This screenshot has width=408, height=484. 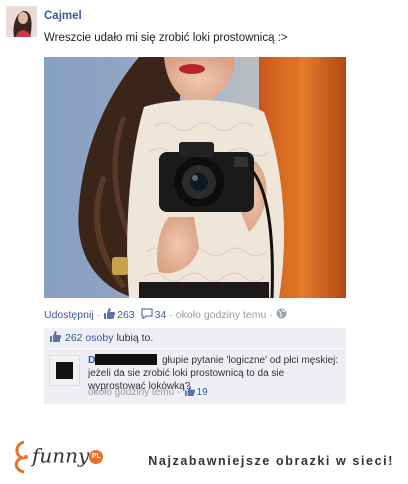 I want to click on comment-like-count: 19, so click(x=202, y=392).